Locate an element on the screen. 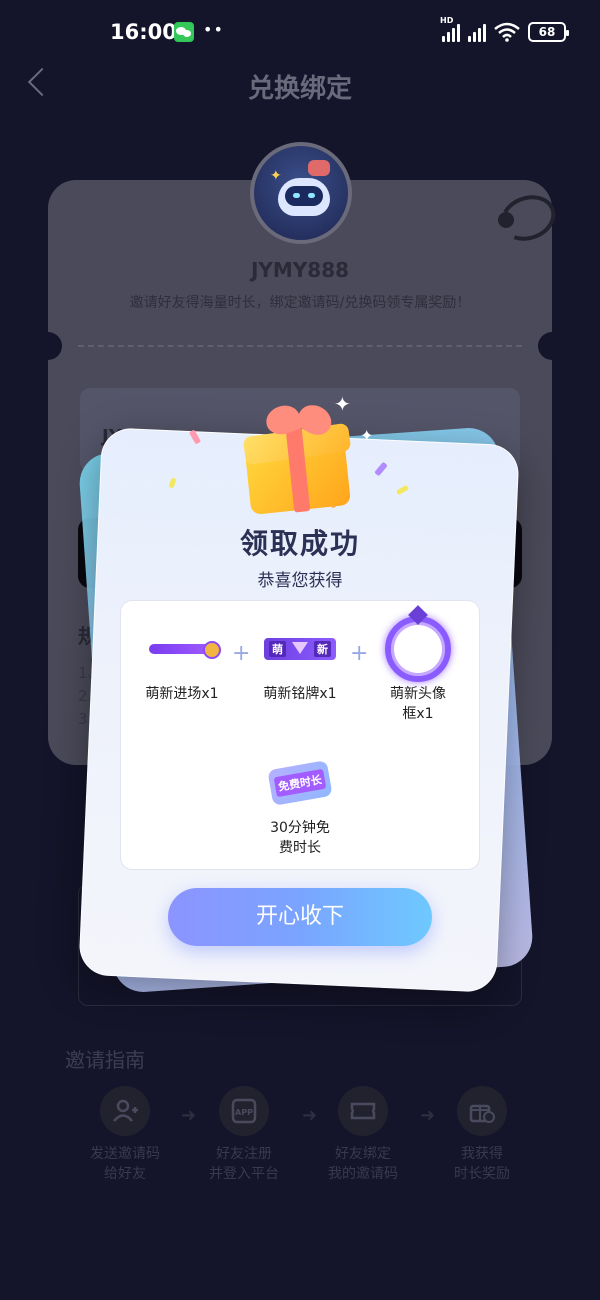 Image resolution: width=600 pixels, height=1300 pixels. badge-left-text: 萌 is located at coordinates (277, 649).